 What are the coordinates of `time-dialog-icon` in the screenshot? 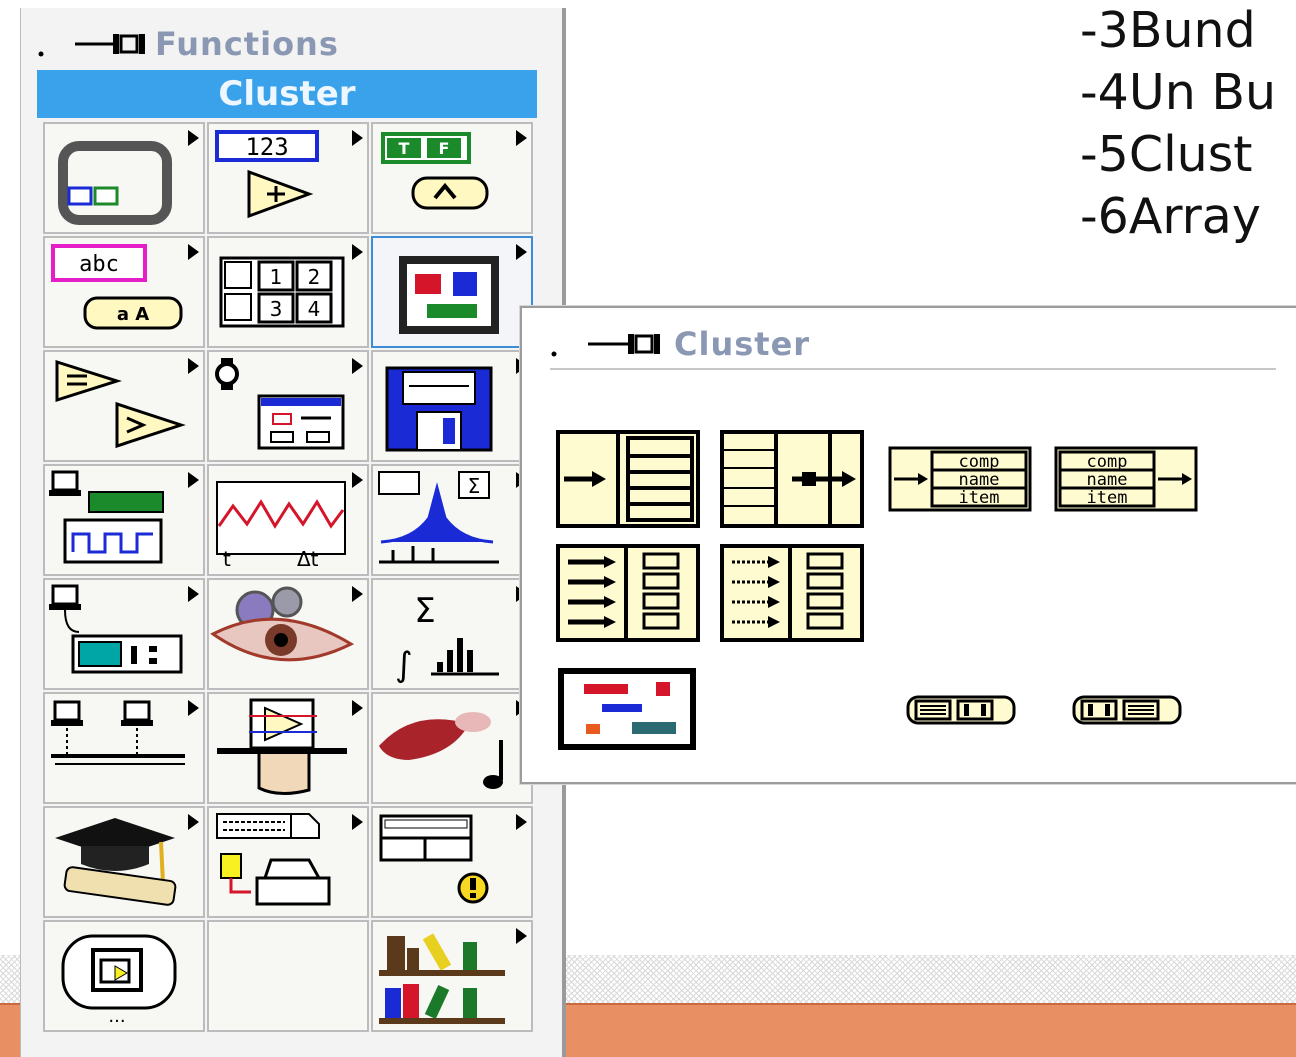 It's located at (280, 404).